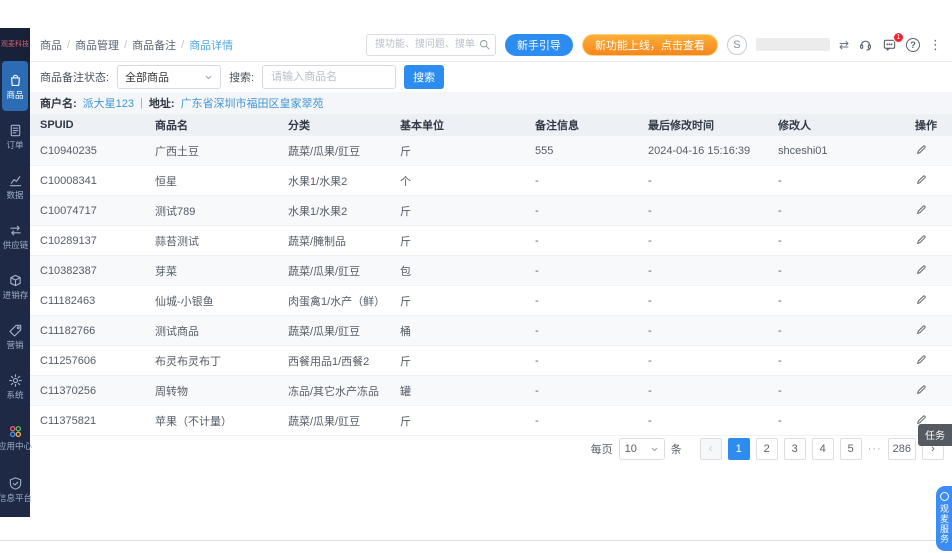 The image size is (952, 553). I want to click on sidebar-item-label: 应用中心, so click(16, 445).